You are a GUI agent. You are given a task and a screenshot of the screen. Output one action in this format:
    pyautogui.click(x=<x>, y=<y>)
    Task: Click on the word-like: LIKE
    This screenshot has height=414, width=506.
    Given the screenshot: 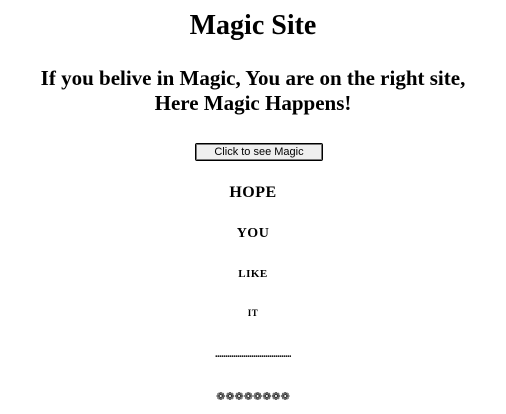 What is the action you would take?
    pyautogui.click(x=253, y=274)
    